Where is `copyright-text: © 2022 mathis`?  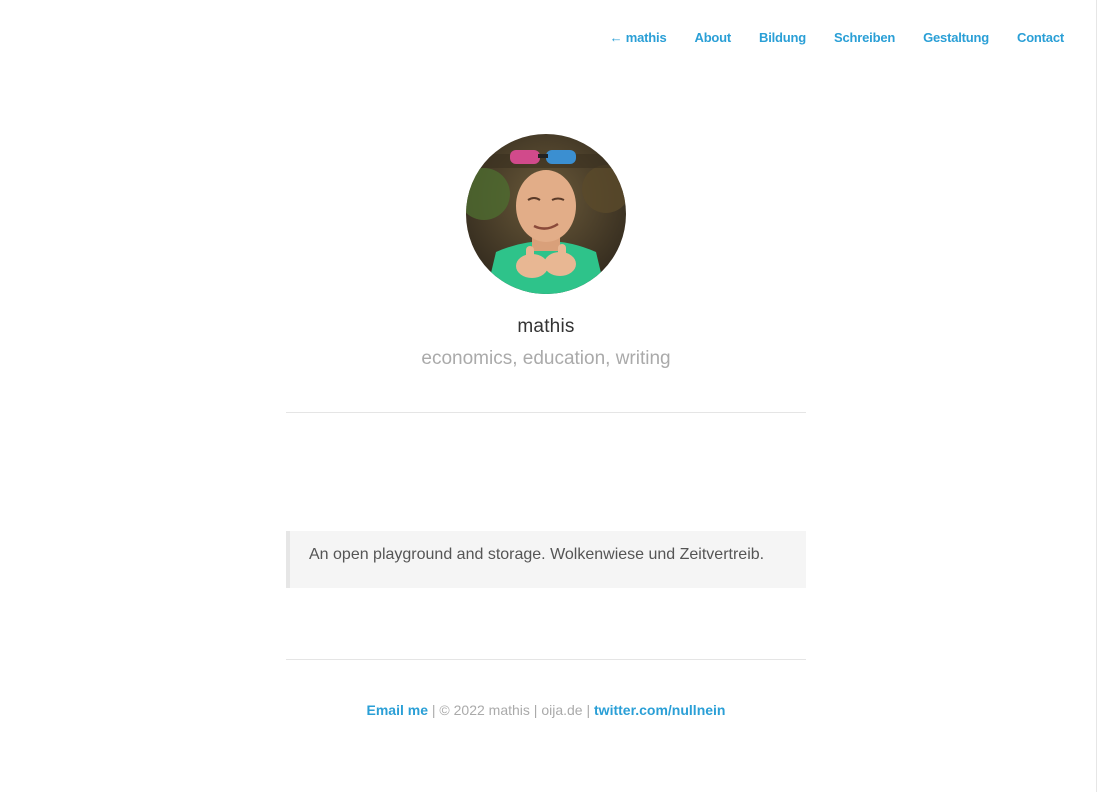 copyright-text: © 2022 mathis is located at coordinates (484, 710).